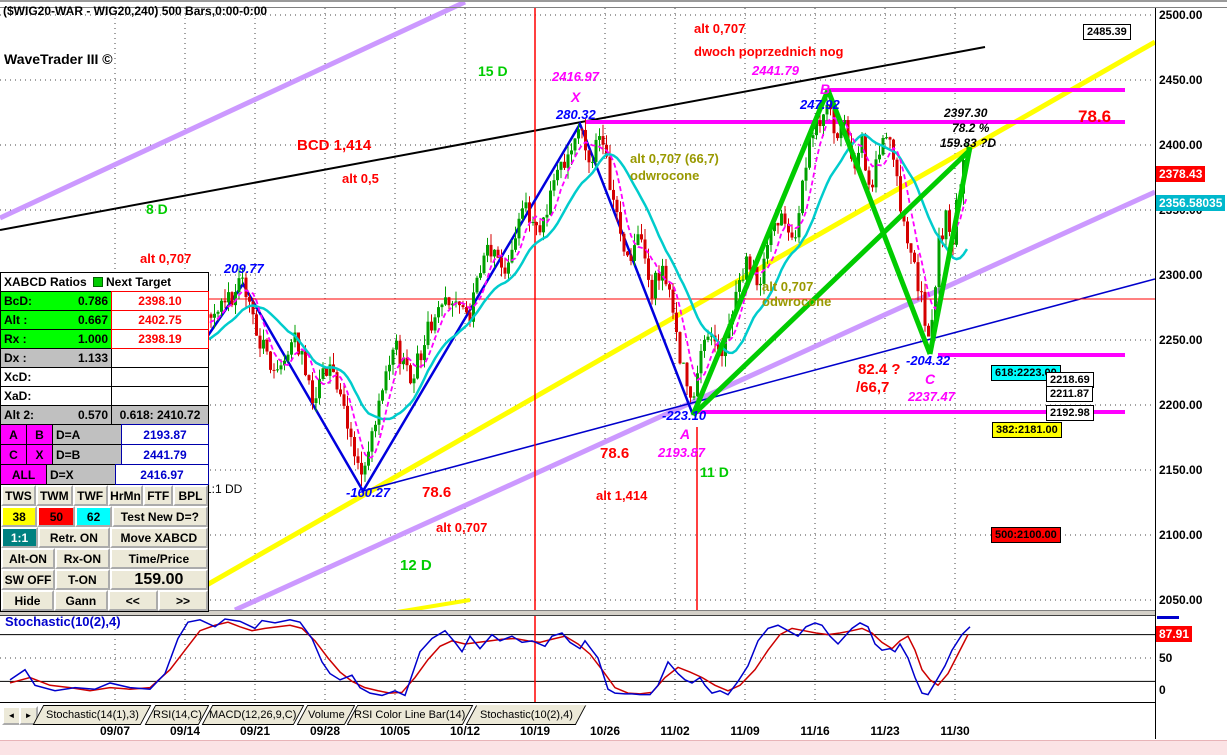 This screenshot has height=755, width=1227. What do you see at coordinates (1181, 600) in the screenshot?
I see `price-axis-label: 2050.00` at bounding box center [1181, 600].